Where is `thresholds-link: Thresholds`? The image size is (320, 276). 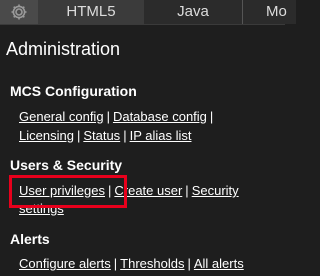 thresholds-link: Thresholds is located at coordinates (152, 263).